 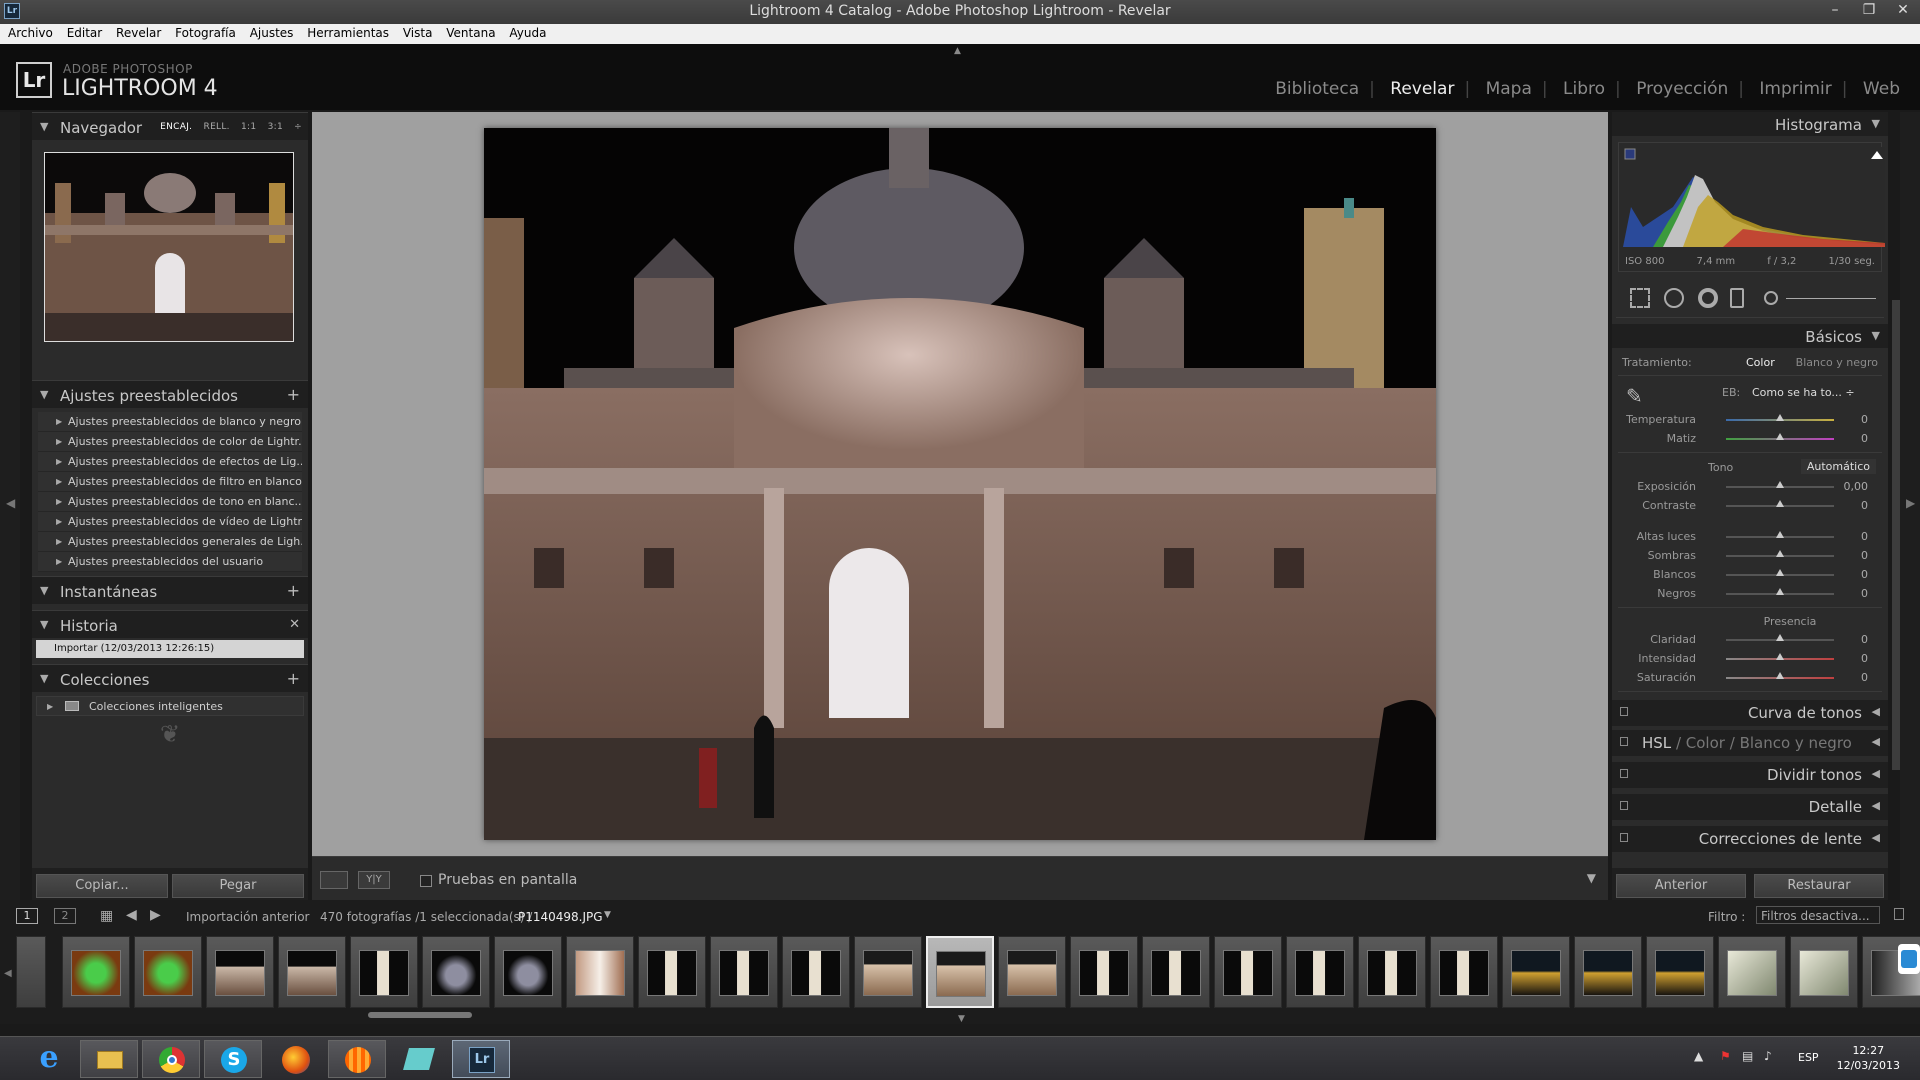 What do you see at coordinates (27, 916) in the screenshot?
I see `primary-window-button: 1` at bounding box center [27, 916].